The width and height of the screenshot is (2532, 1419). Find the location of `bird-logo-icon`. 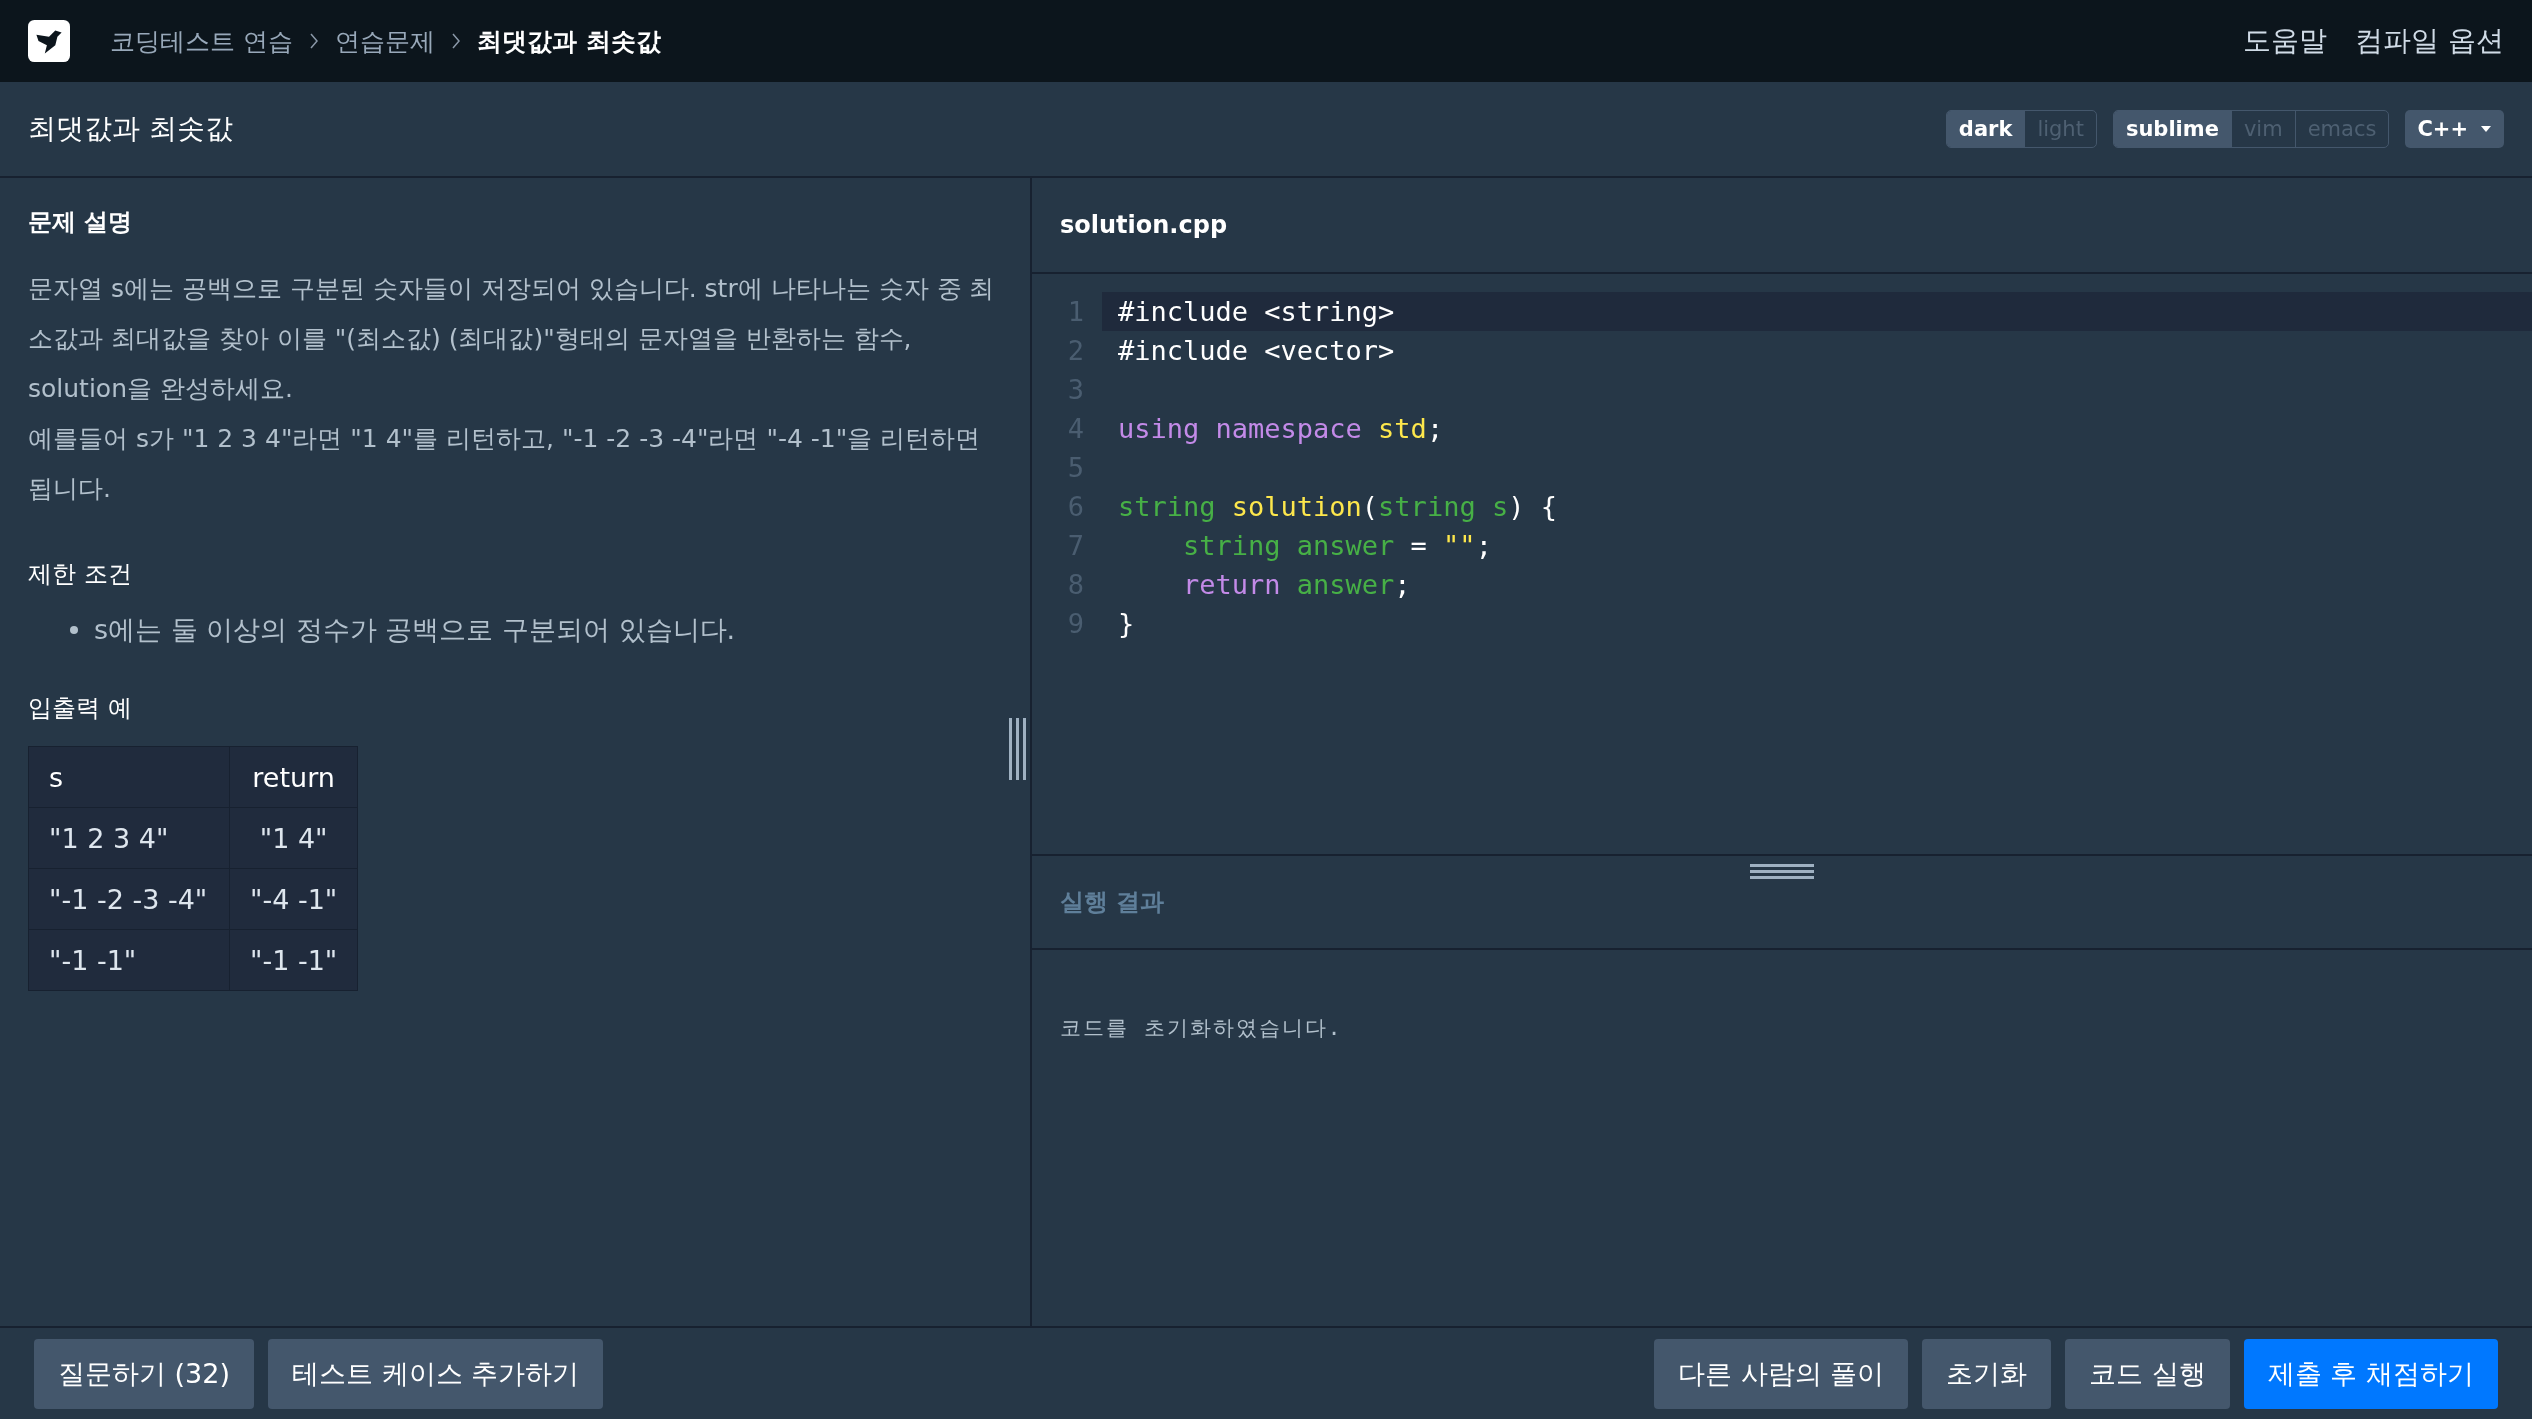

bird-logo-icon is located at coordinates (49, 41).